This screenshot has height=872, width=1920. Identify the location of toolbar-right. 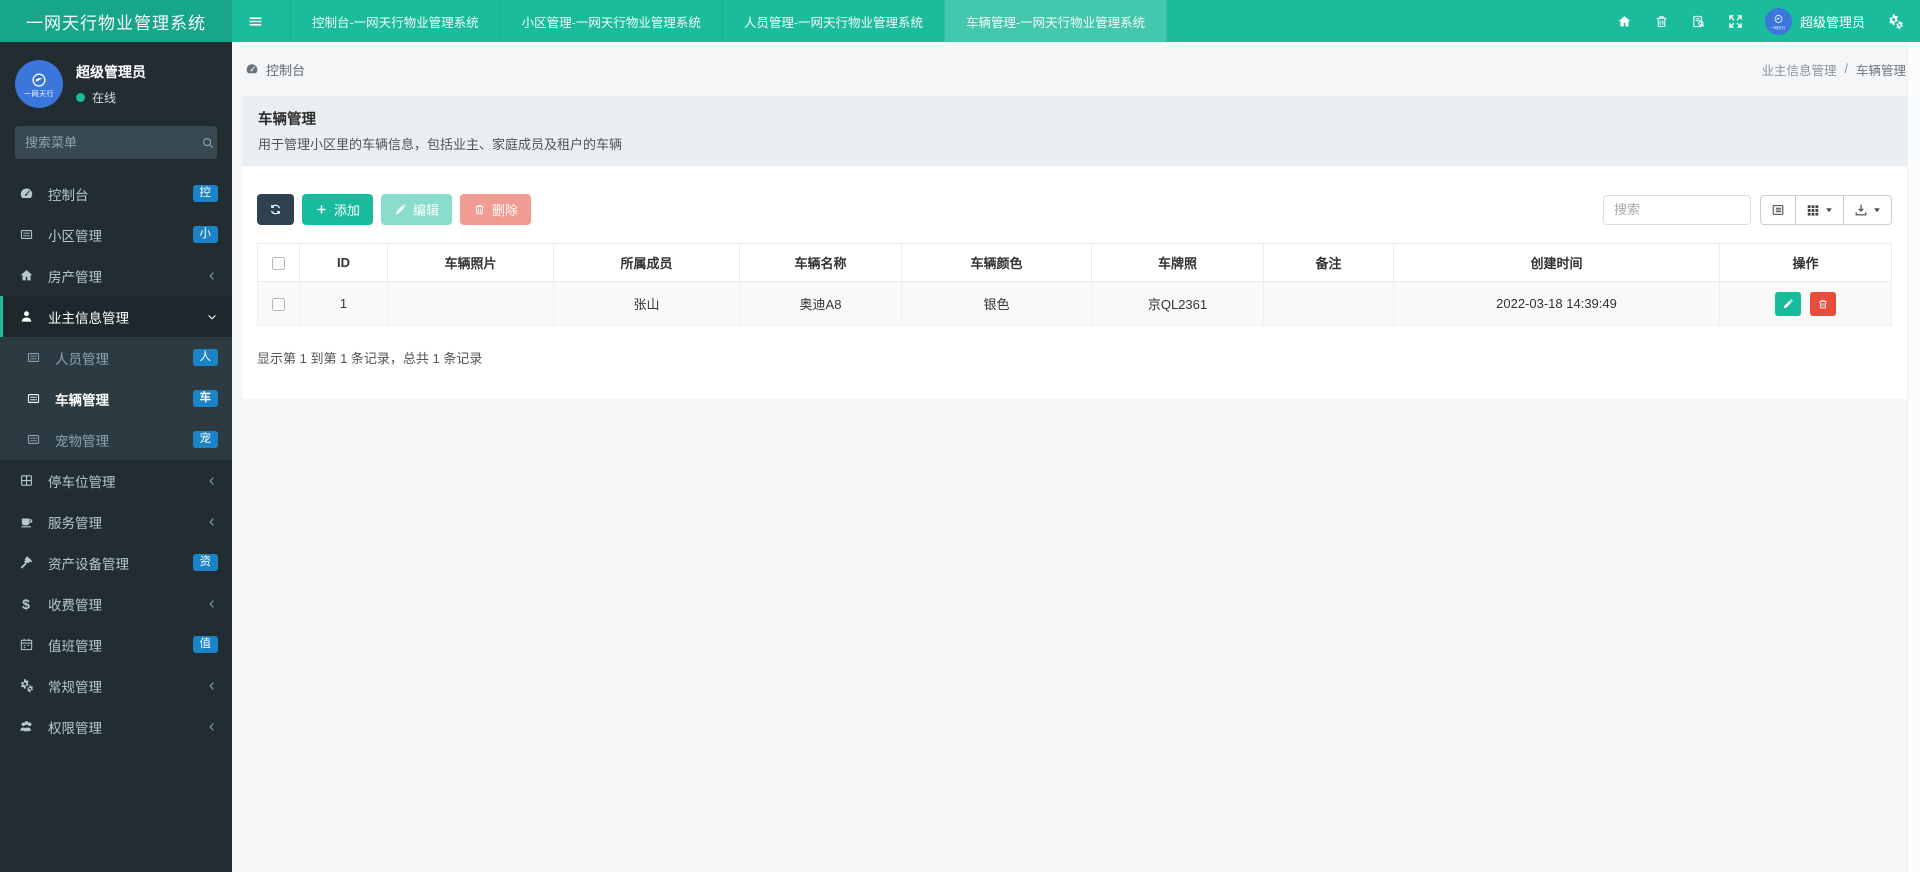
(1747, 209).